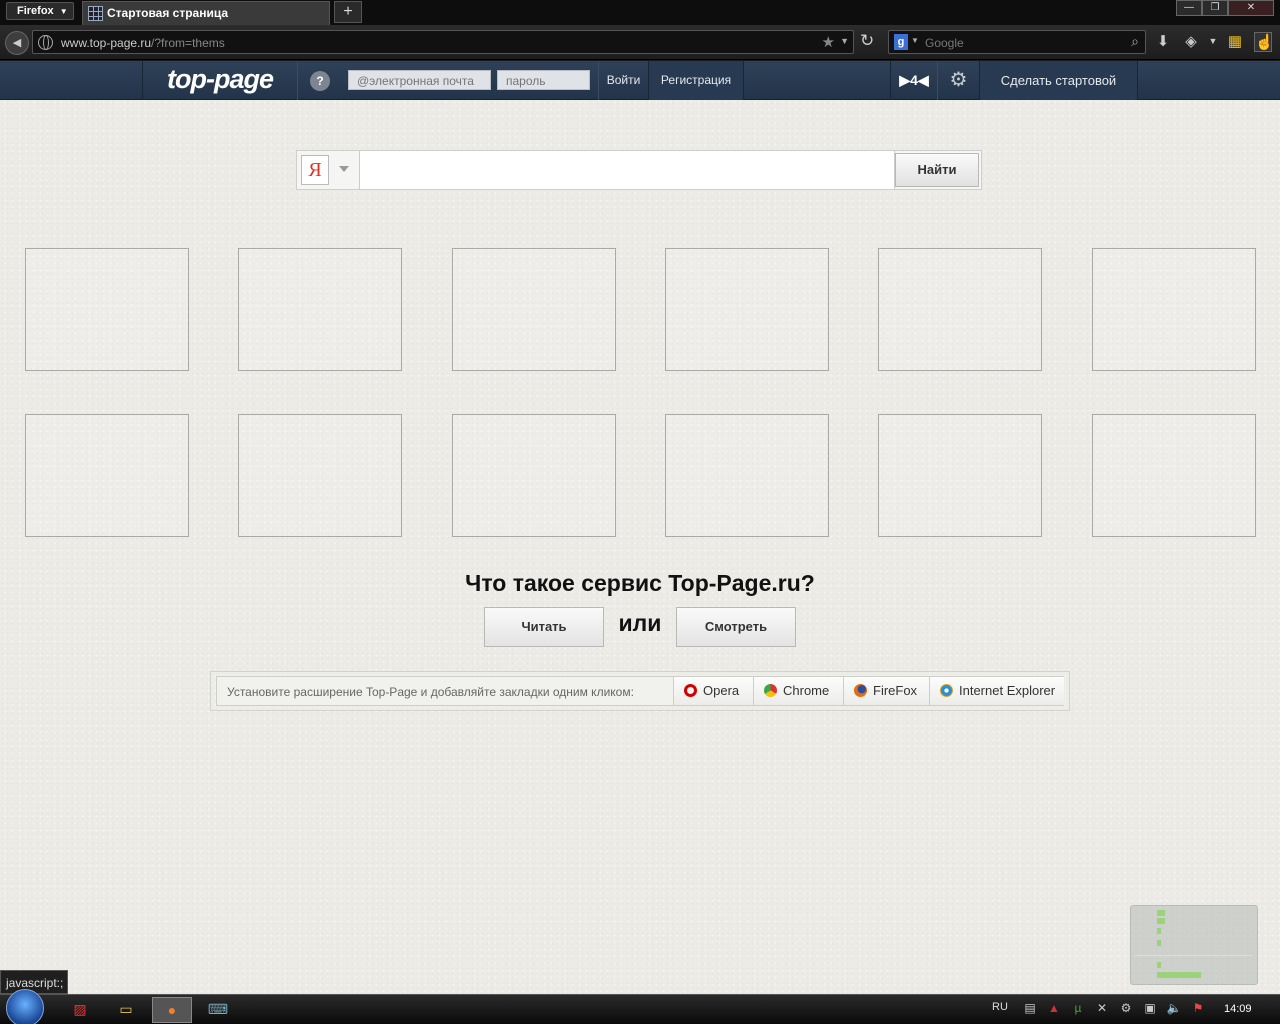 This screenshot has height=1024, width=1280. What do you see at coordinates (419, 80) in the screenshot?
I see `email-field` at bounding box center [419, 80].